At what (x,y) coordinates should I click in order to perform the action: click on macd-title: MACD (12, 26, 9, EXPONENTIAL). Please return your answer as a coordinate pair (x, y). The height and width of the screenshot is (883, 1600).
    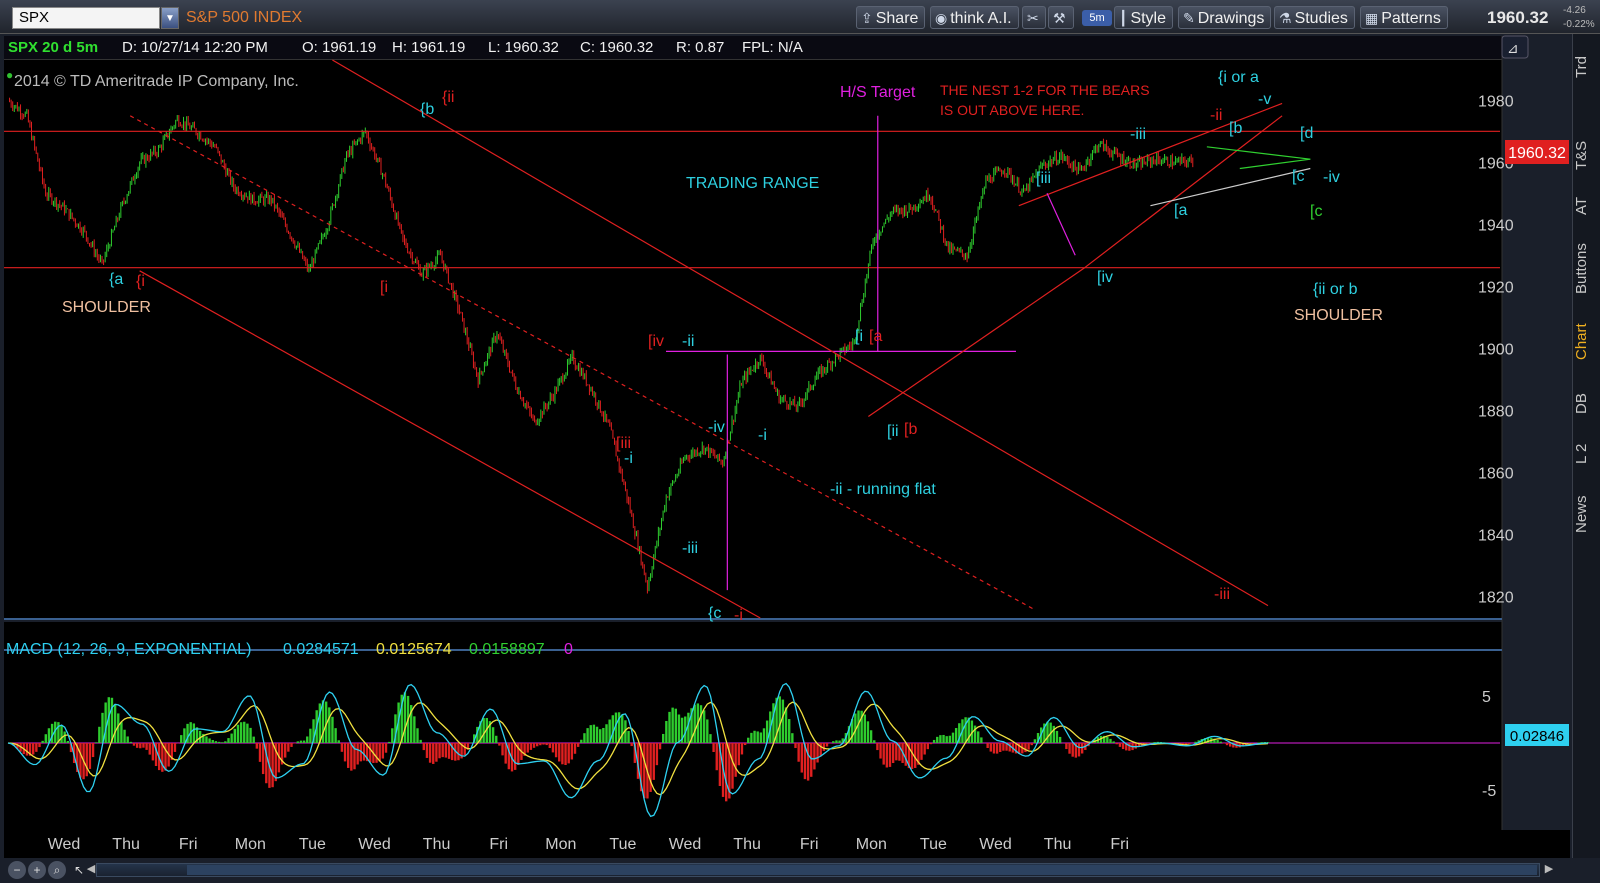
    Looking at the image, I should click on (128, 649).